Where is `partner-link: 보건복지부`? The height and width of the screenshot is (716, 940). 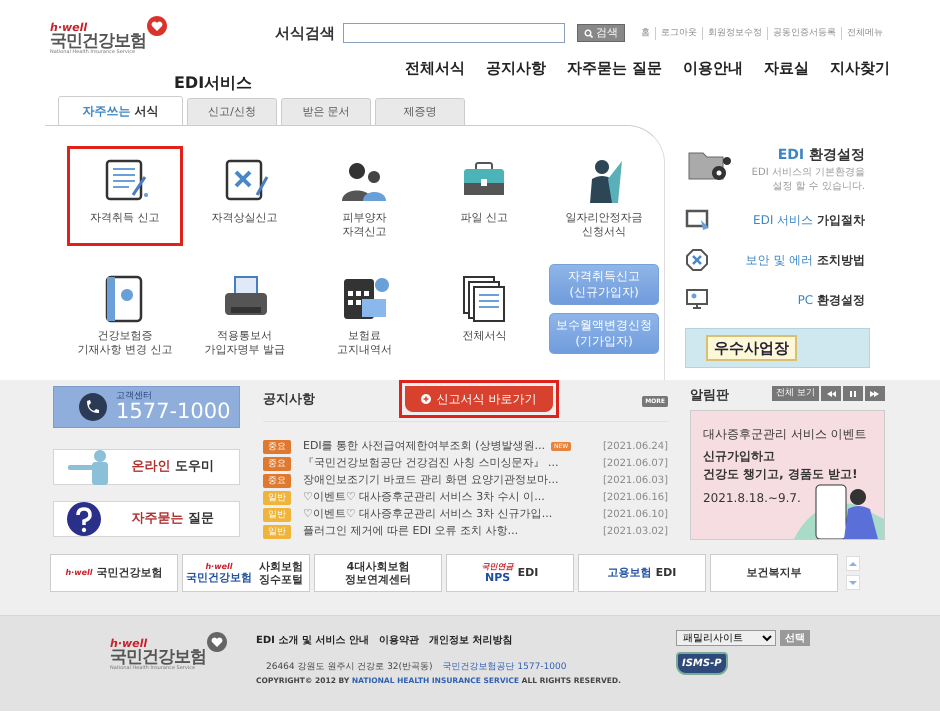
partner-link: 보건복지부 is located at coordinates (774, 573).